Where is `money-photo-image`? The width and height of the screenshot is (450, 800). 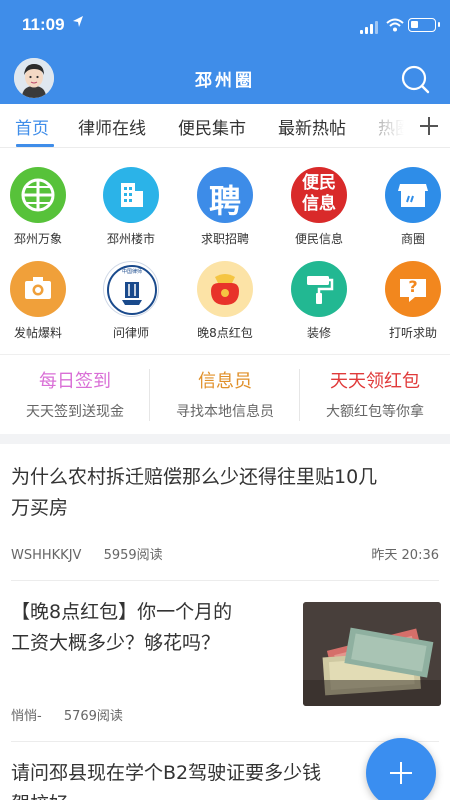
money-photo-image is located at coordinates (372, 654).